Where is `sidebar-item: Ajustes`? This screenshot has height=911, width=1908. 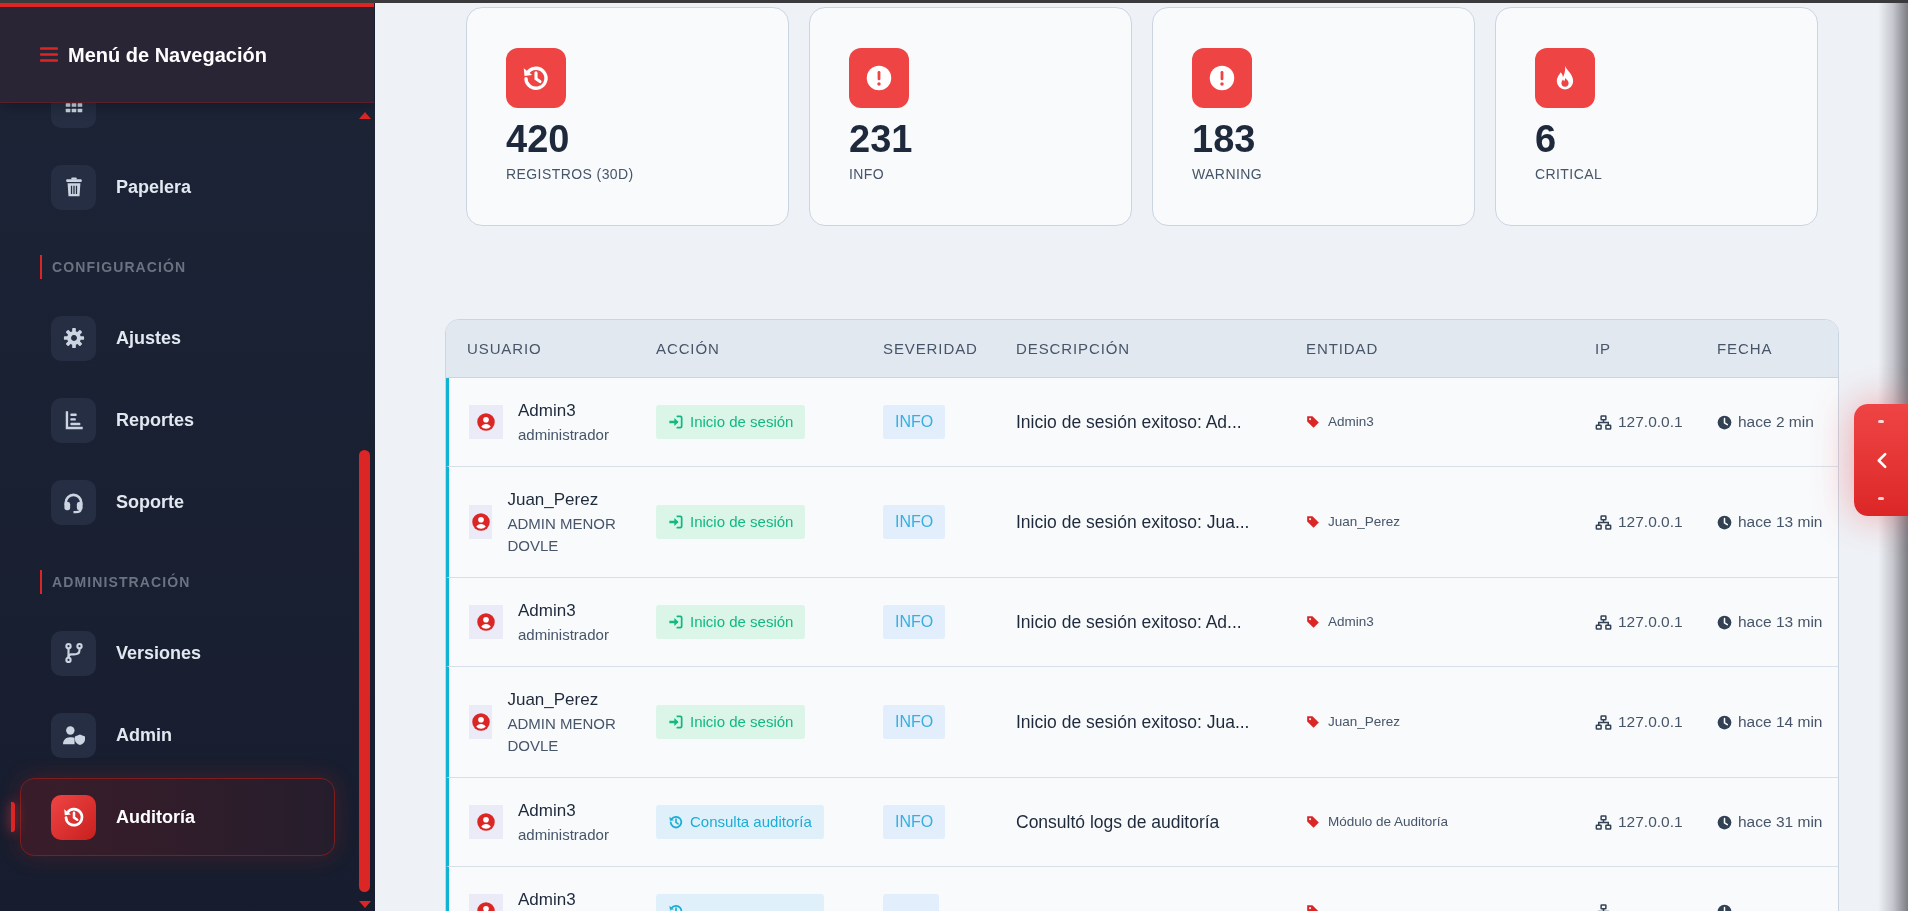
sidebar-item: Ajustes is located at coordinates (116, 338).